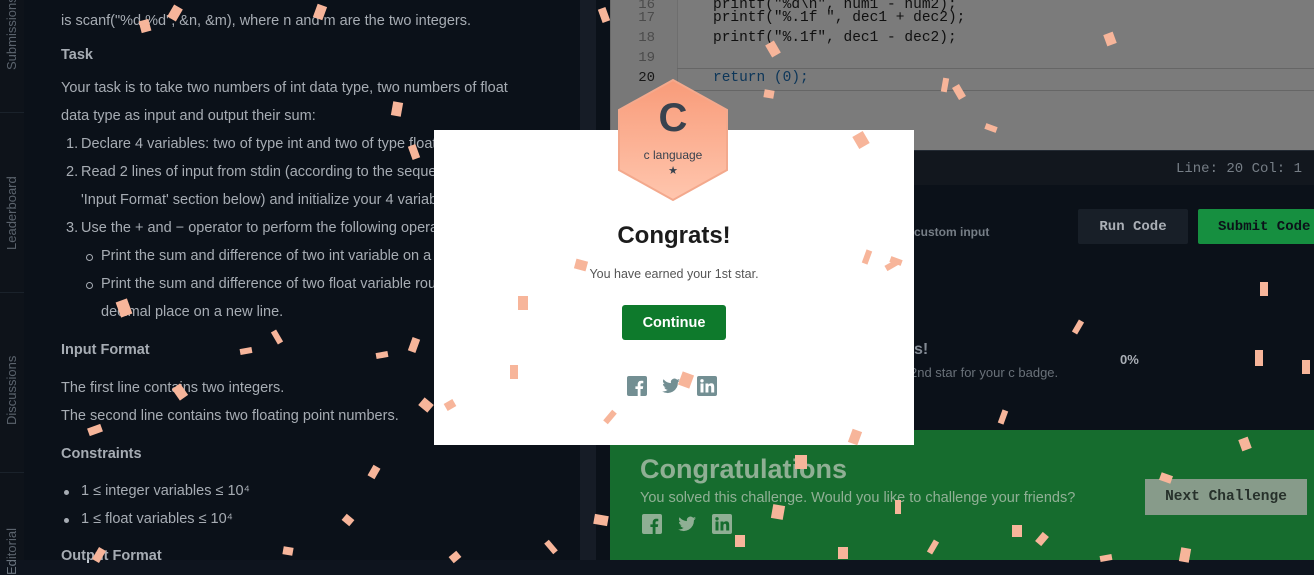 The height and width of the screenshot is (575, 1314). I want to click on star-icon: ★, so click(673, 171).